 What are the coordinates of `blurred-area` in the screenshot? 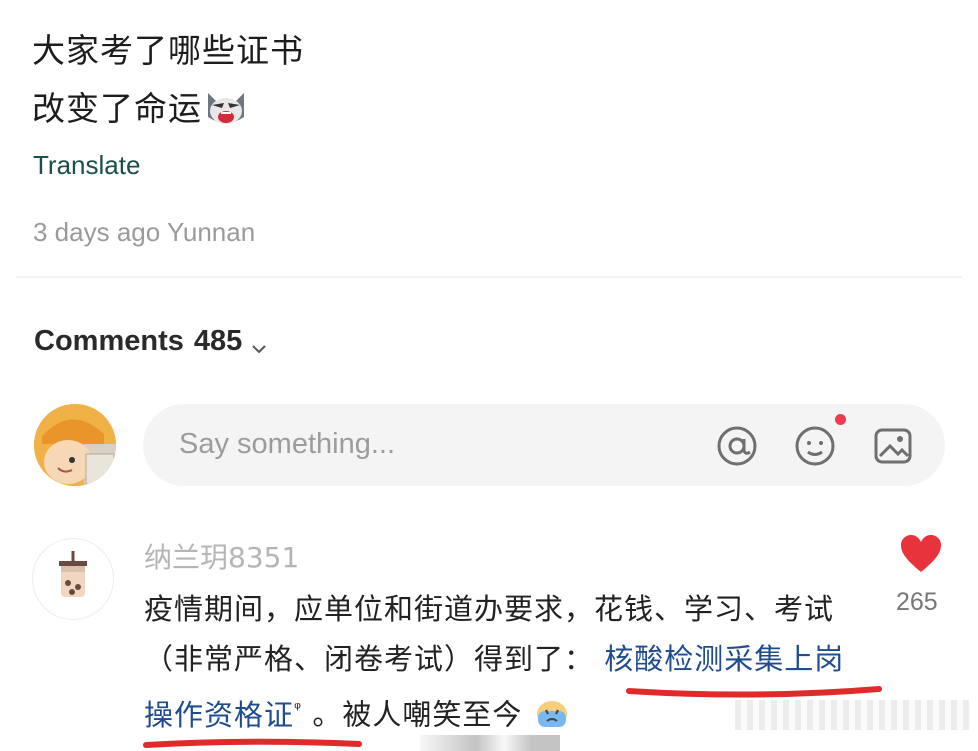 It's located at (852, 715).